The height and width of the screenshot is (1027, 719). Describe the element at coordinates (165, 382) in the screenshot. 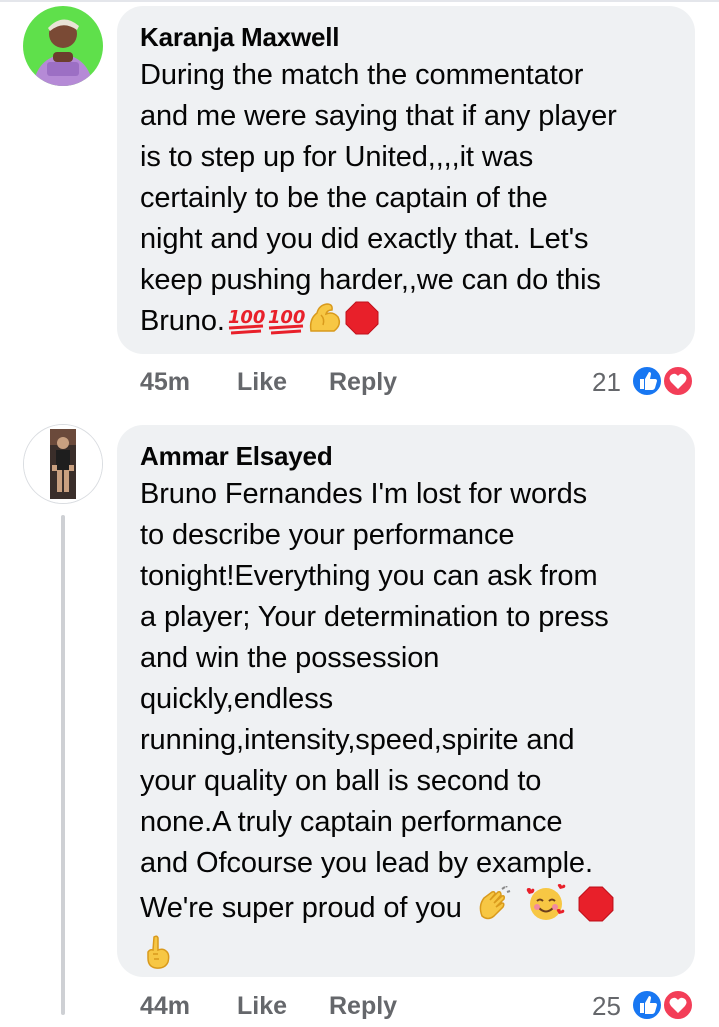

I see `timestamp: 45m` at that location.